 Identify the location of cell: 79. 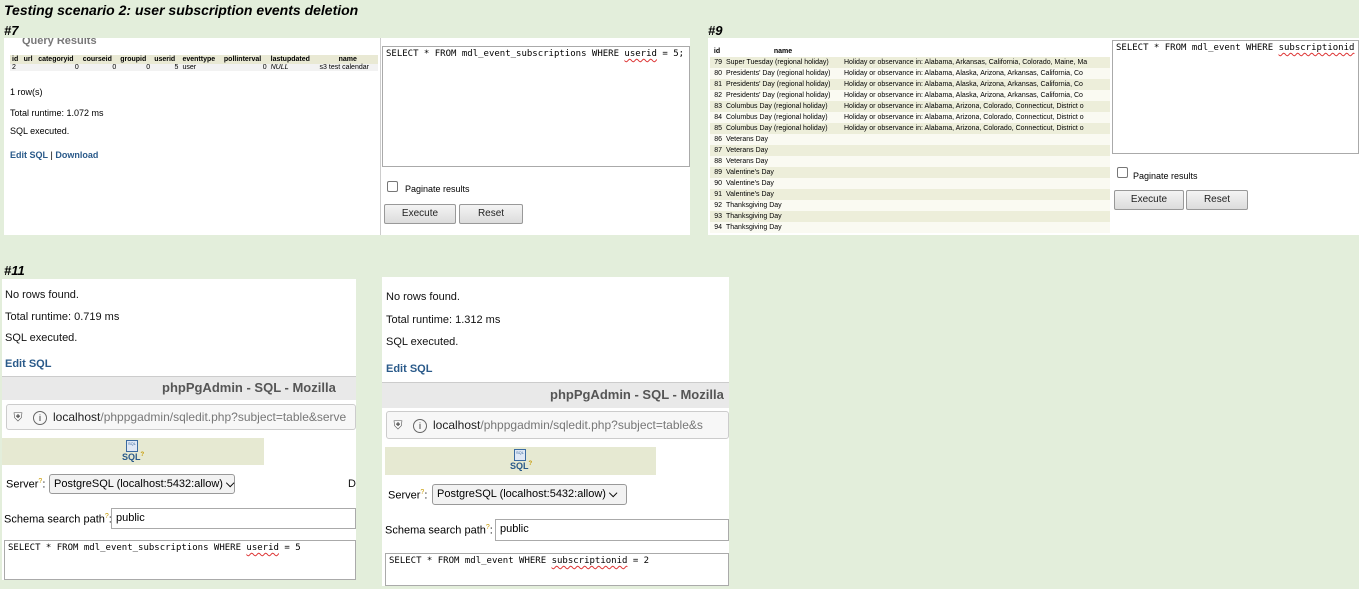
(717, 62).